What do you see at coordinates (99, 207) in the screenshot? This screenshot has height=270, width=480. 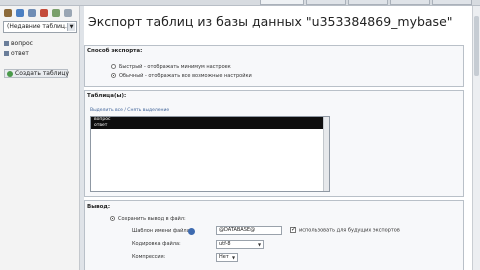 I see `output-legend: Вывод:` at bounding box center [99, 207].